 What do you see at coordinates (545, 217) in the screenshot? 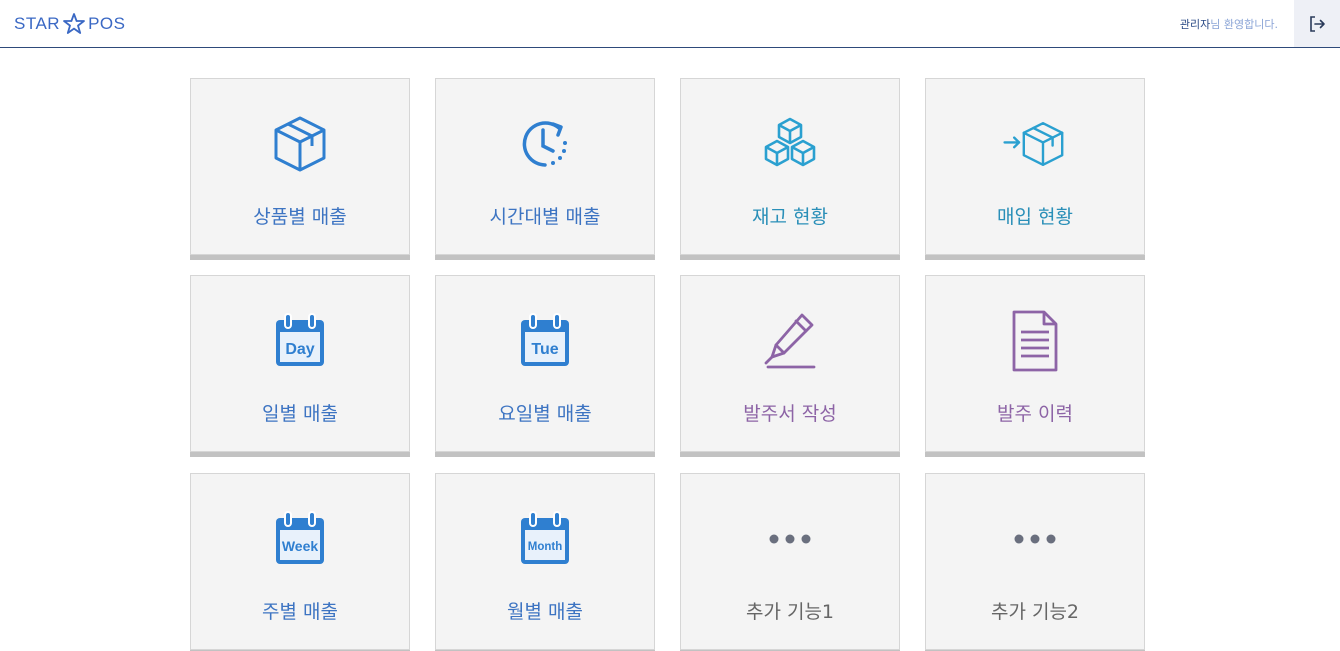
I see `tile-label: 시간대별 매출` at bounding box center [545, 217].